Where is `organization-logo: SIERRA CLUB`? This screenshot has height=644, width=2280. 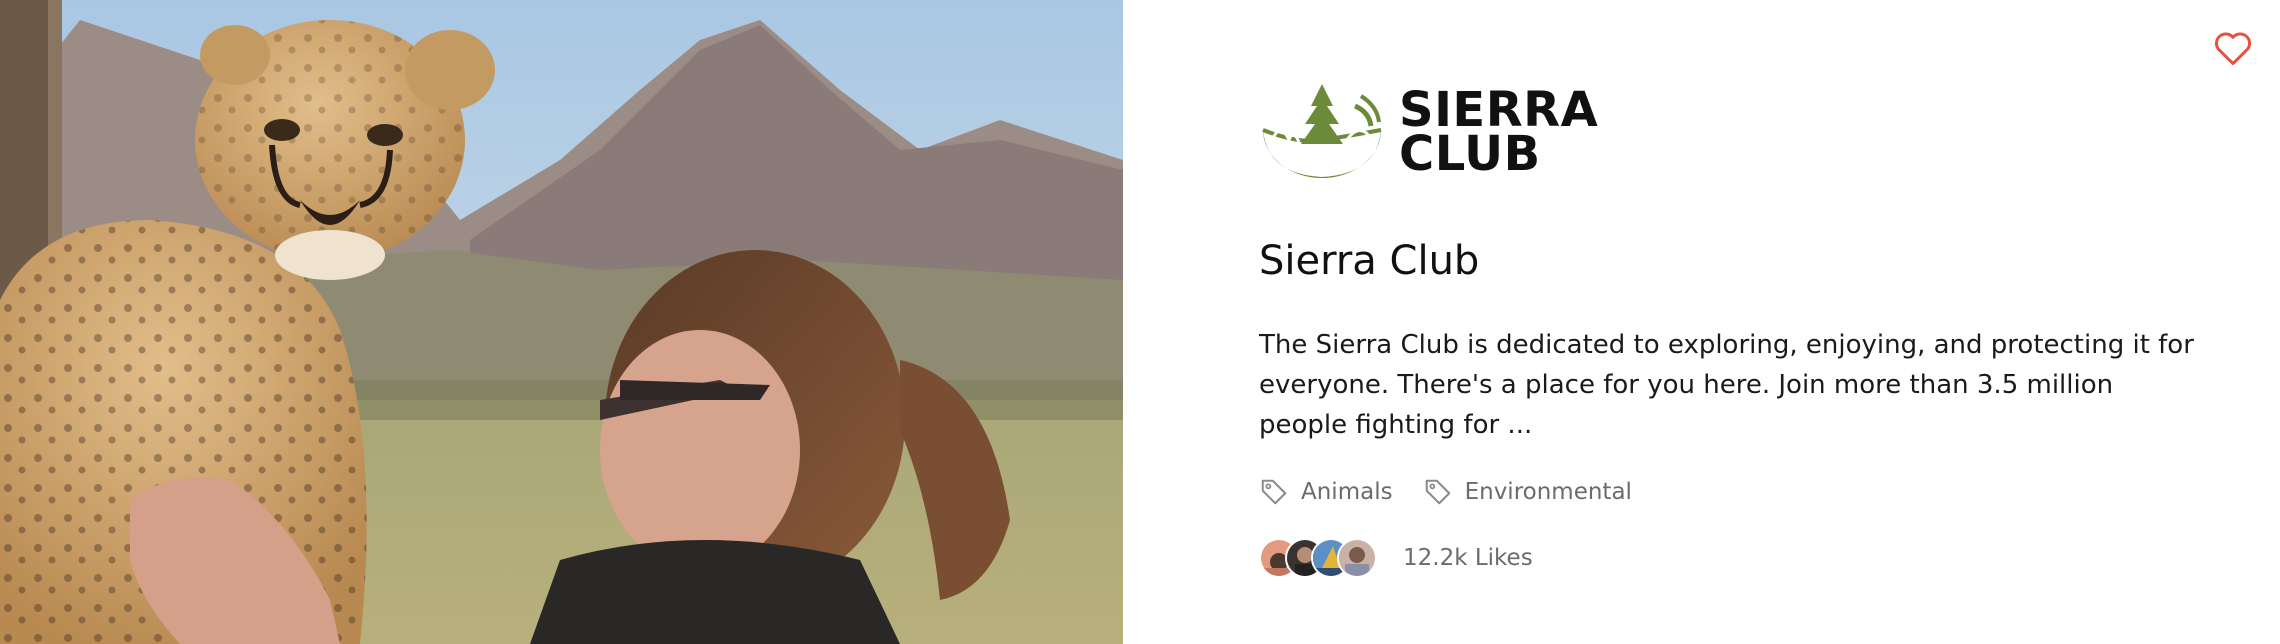
organization-logo: SIERRA CLUB is located at coordinates (1428, 132).